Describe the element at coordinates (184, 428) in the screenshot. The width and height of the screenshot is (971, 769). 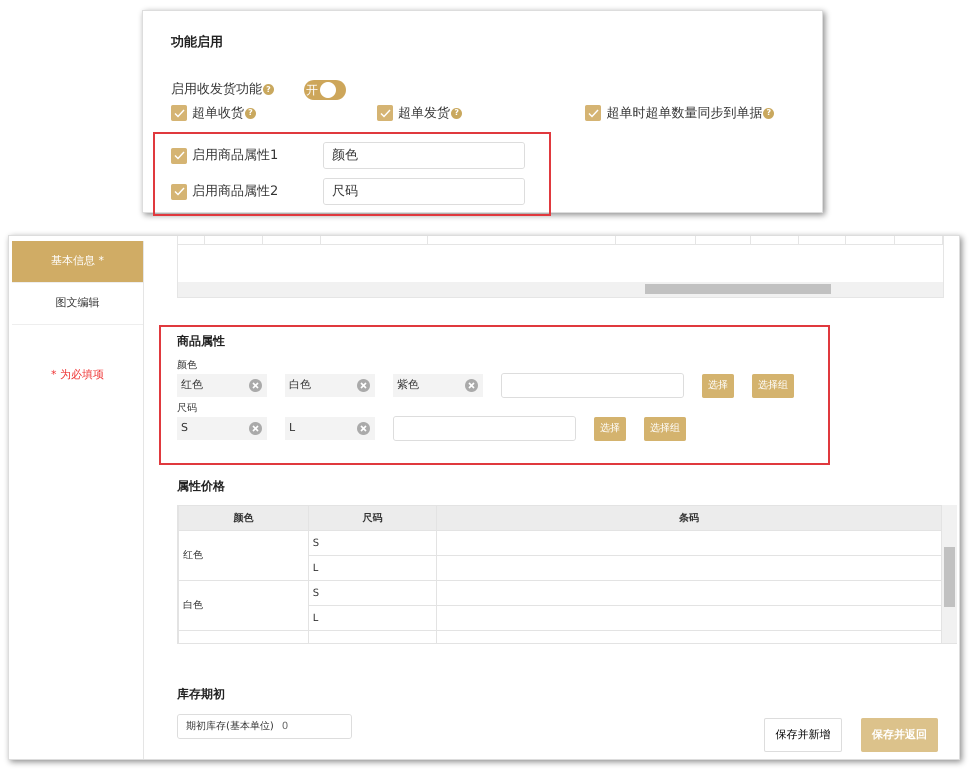
I see `tag-text: S` at that location.